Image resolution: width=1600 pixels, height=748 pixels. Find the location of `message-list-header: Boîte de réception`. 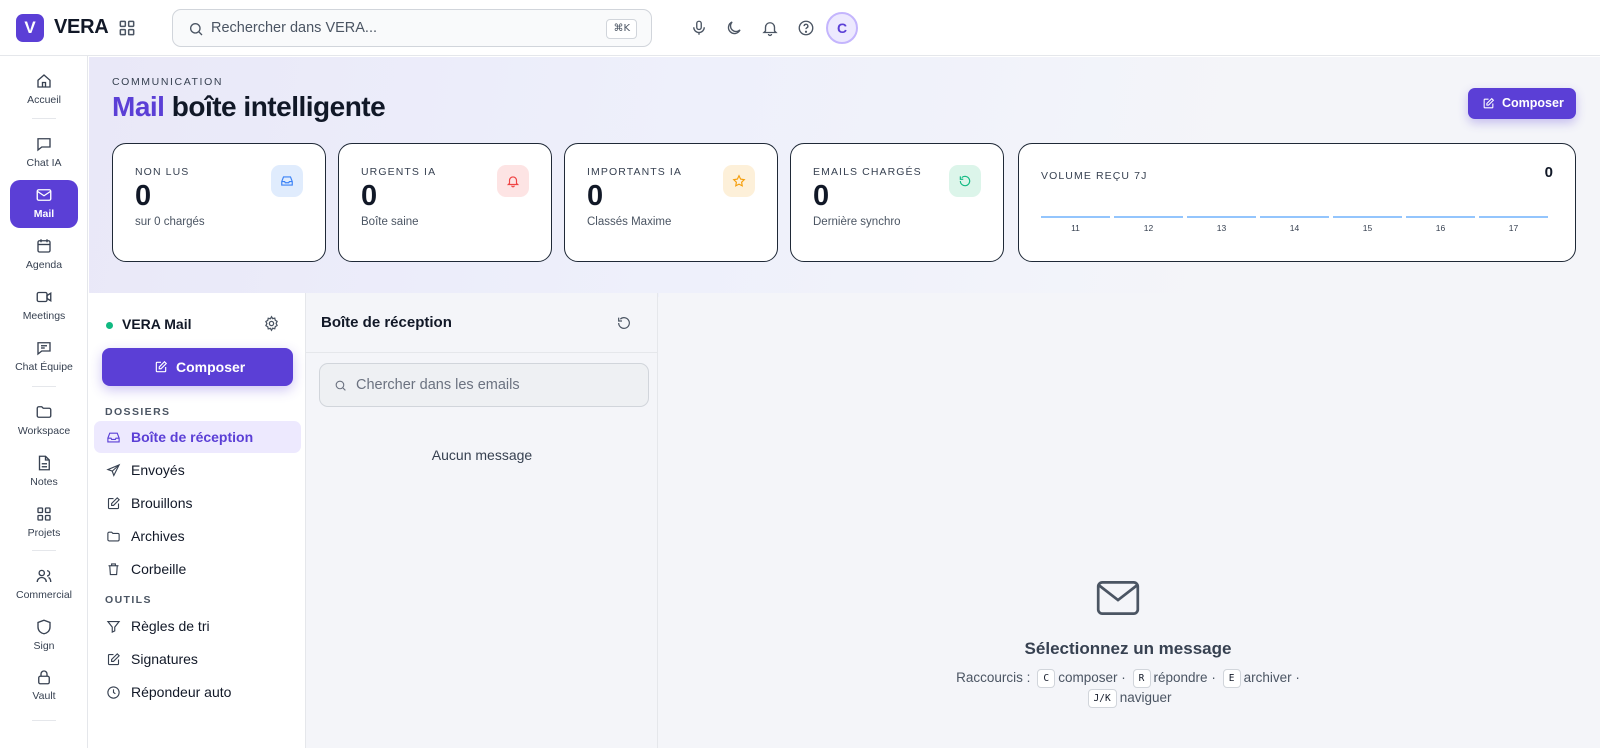

message-list-header: Boîte de réception is located at coordinates (482, 323).